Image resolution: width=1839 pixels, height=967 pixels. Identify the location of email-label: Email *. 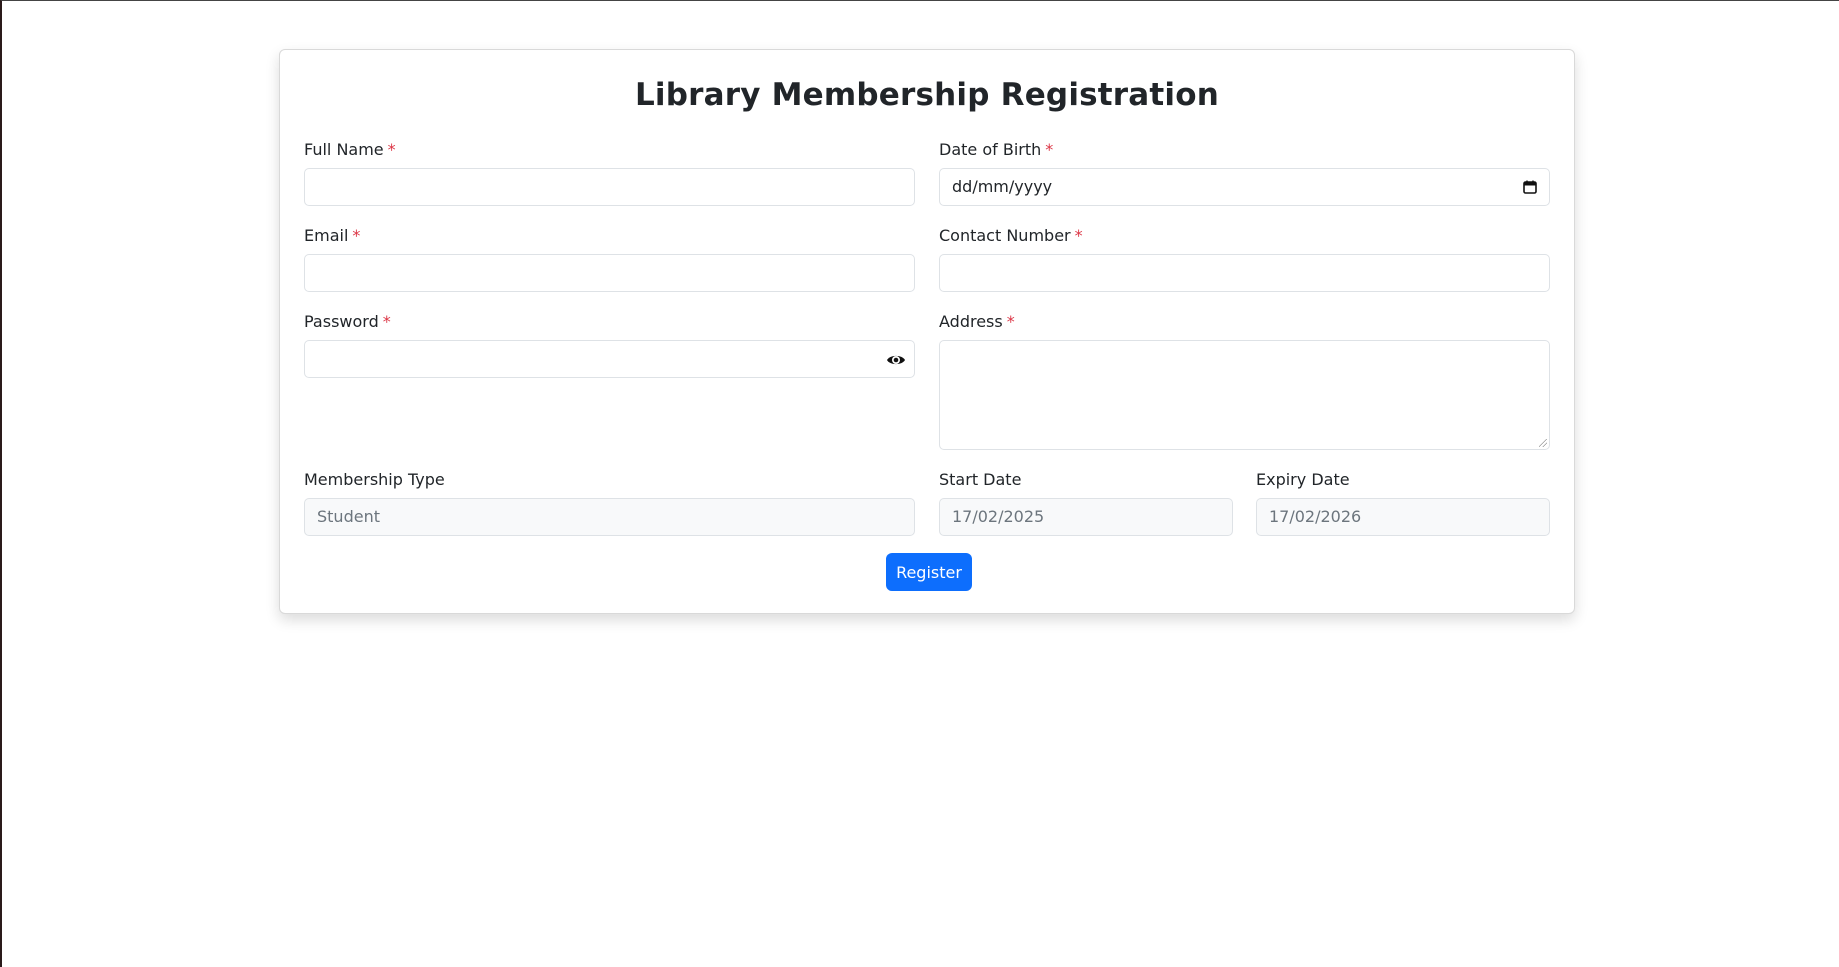
(332, 236).